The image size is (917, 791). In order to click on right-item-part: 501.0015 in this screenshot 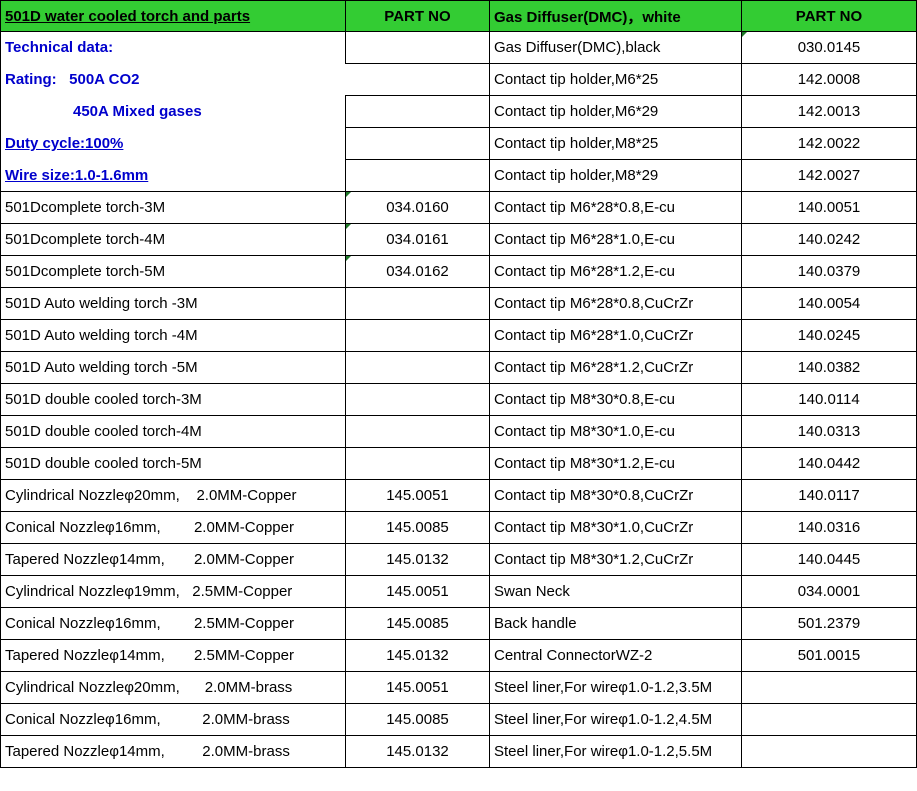, I will do `click(829, 655)`.